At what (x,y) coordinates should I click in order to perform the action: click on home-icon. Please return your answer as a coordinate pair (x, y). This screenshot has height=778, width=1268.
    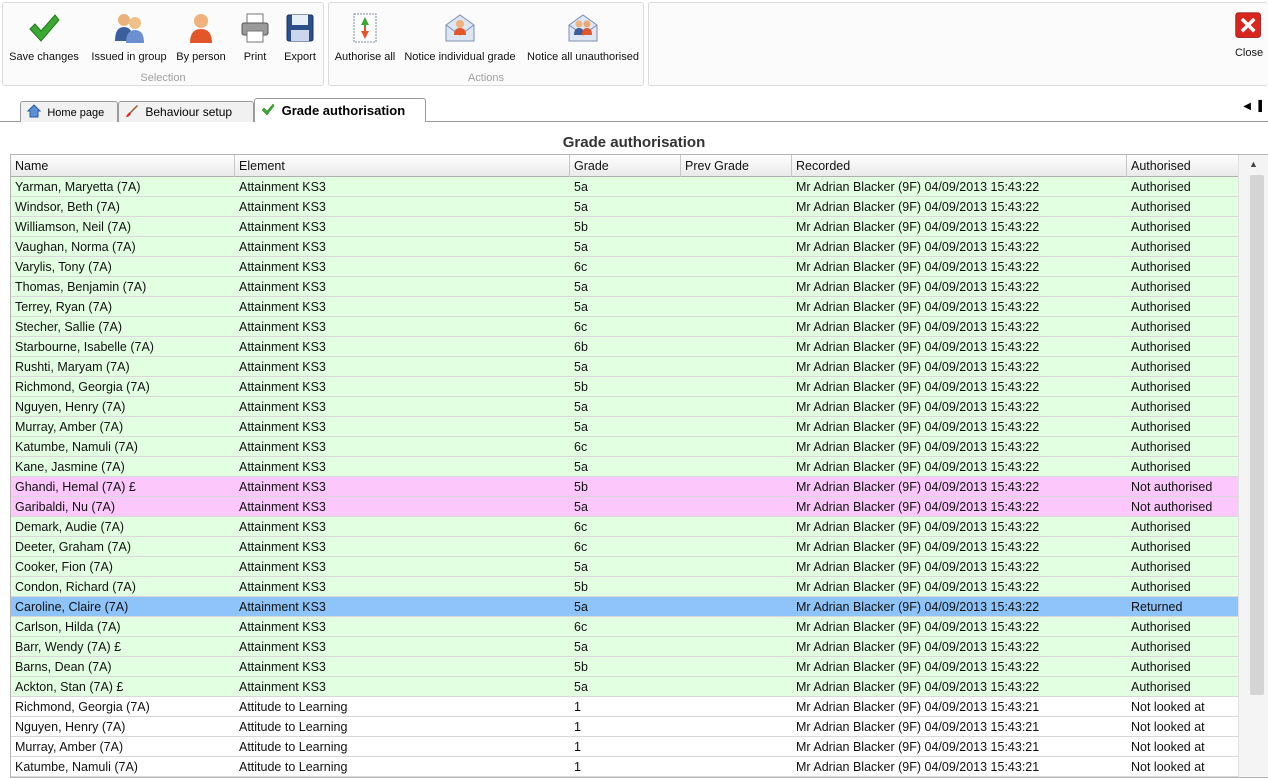
    Looking at the image, I should click on (34, 111).